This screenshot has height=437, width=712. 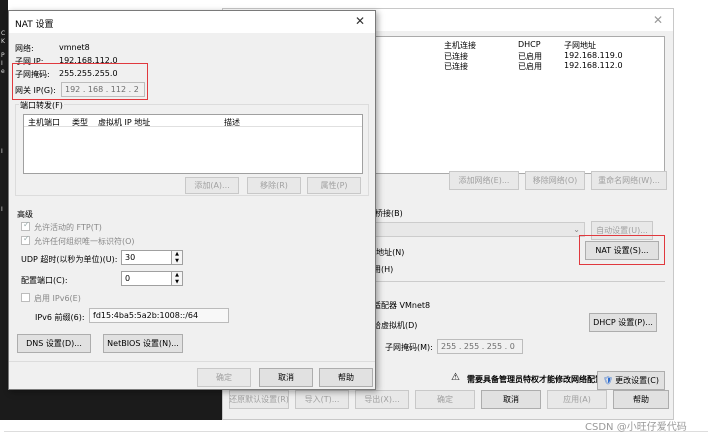 I want to click on nat-dialog-title: NAT 设置, so click(x=34, y=25).